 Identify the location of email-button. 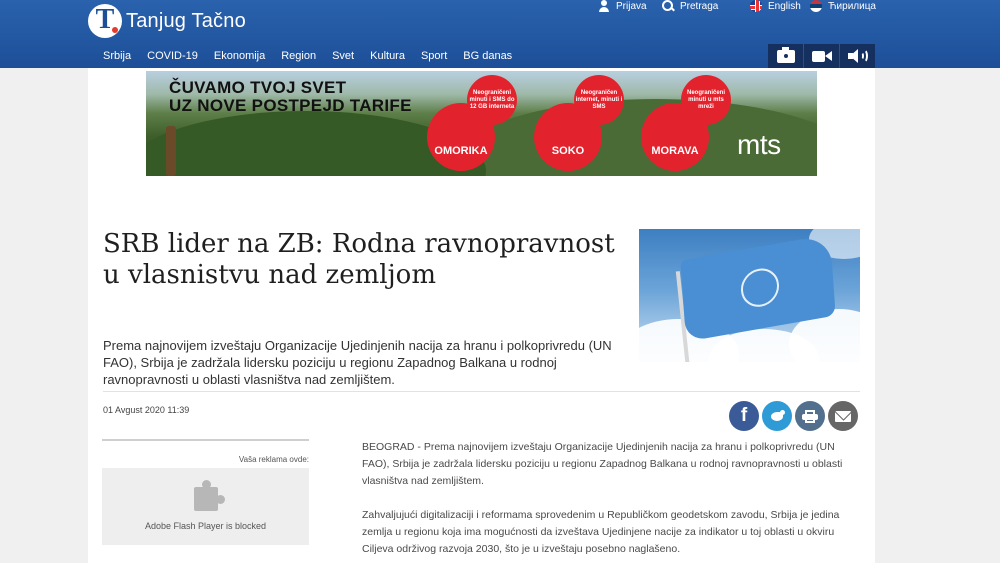
(843, 416).